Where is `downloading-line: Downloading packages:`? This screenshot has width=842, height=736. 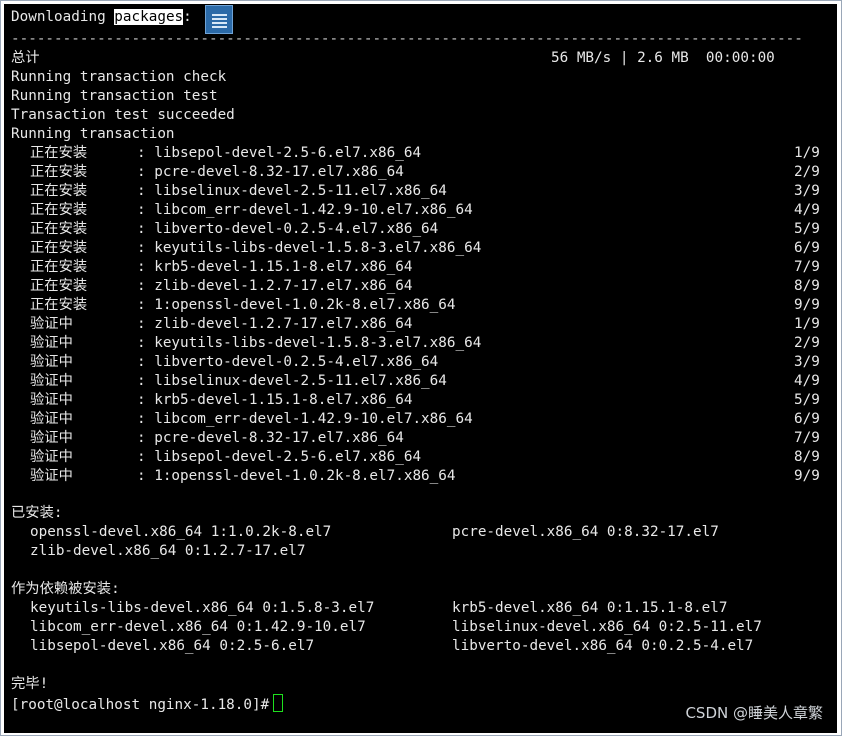
downloading-line: Downloading packages: is located at coordinates (101, 17).